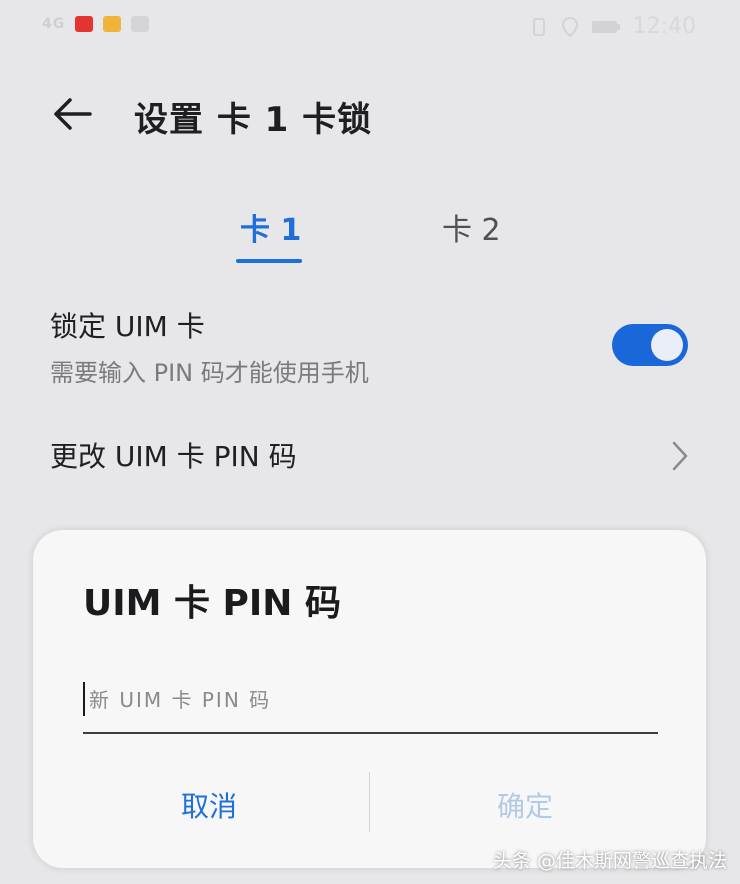  Describe the element at coordinates (96, 24) in the screenshot. I see `status-left: 4G` at that location.